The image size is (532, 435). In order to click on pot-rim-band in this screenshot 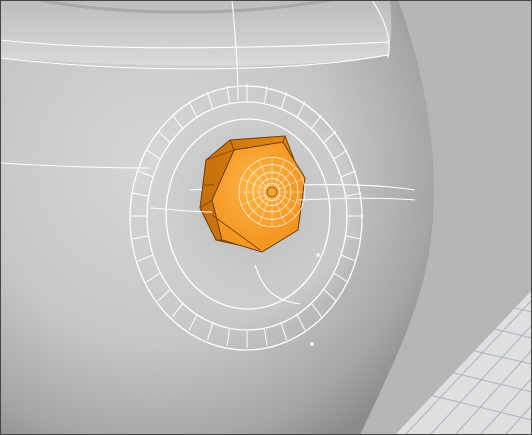, I will do `click(196, 33)`.